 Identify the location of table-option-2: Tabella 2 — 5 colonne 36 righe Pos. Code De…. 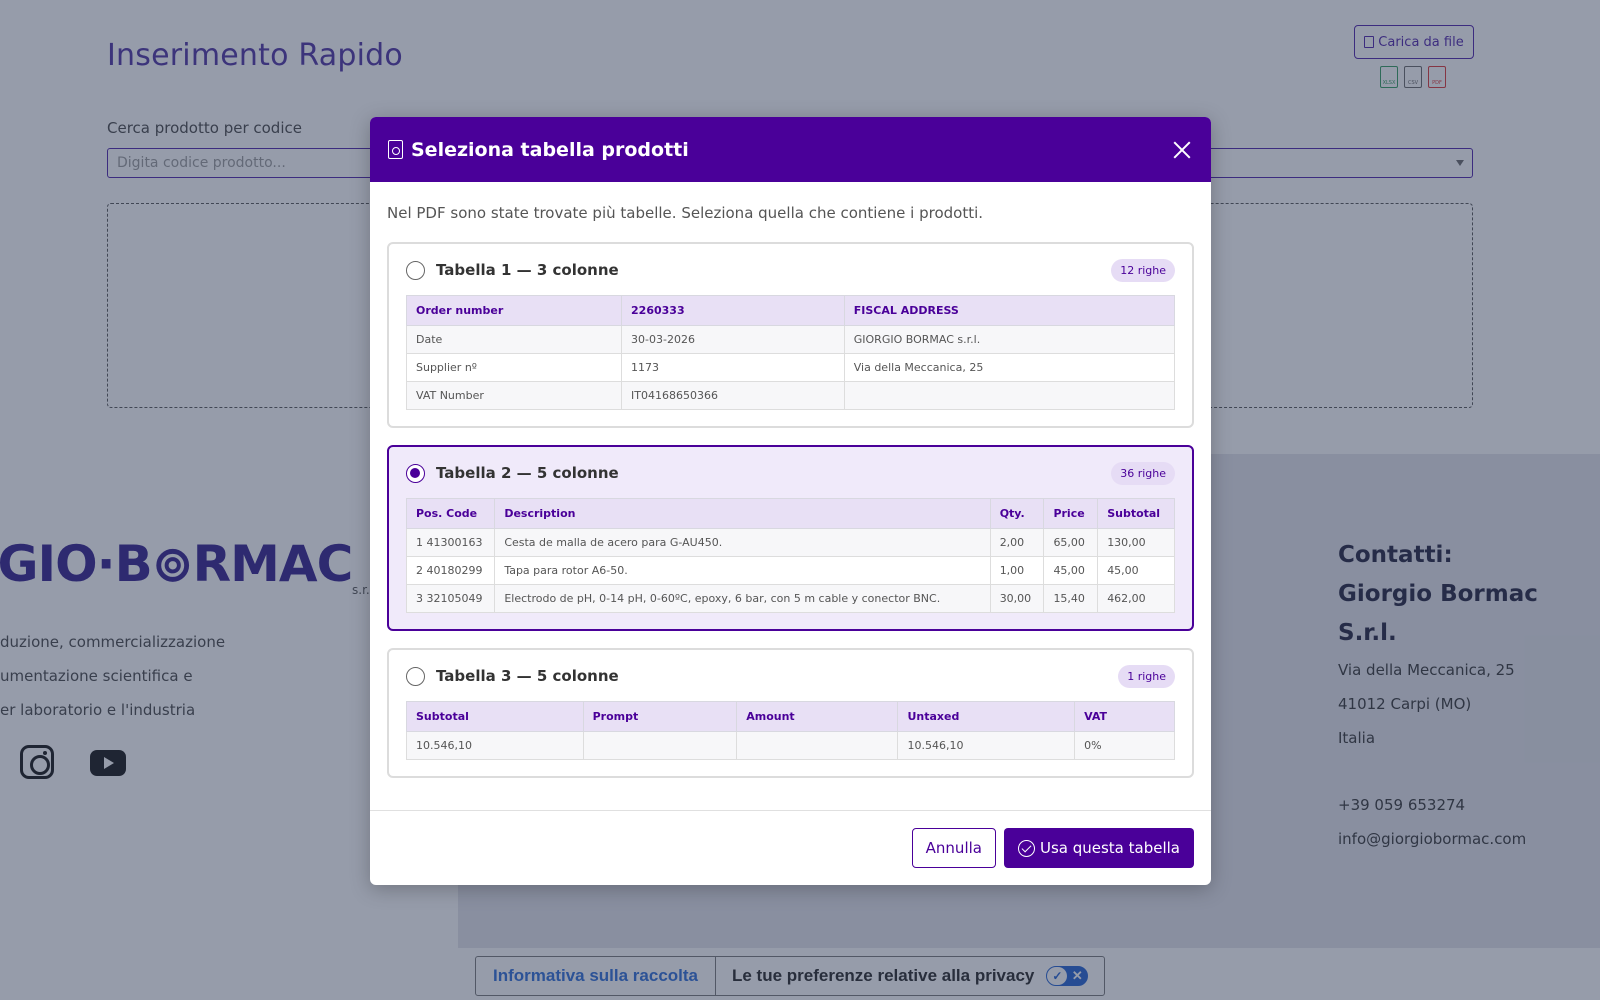
(790, 538).